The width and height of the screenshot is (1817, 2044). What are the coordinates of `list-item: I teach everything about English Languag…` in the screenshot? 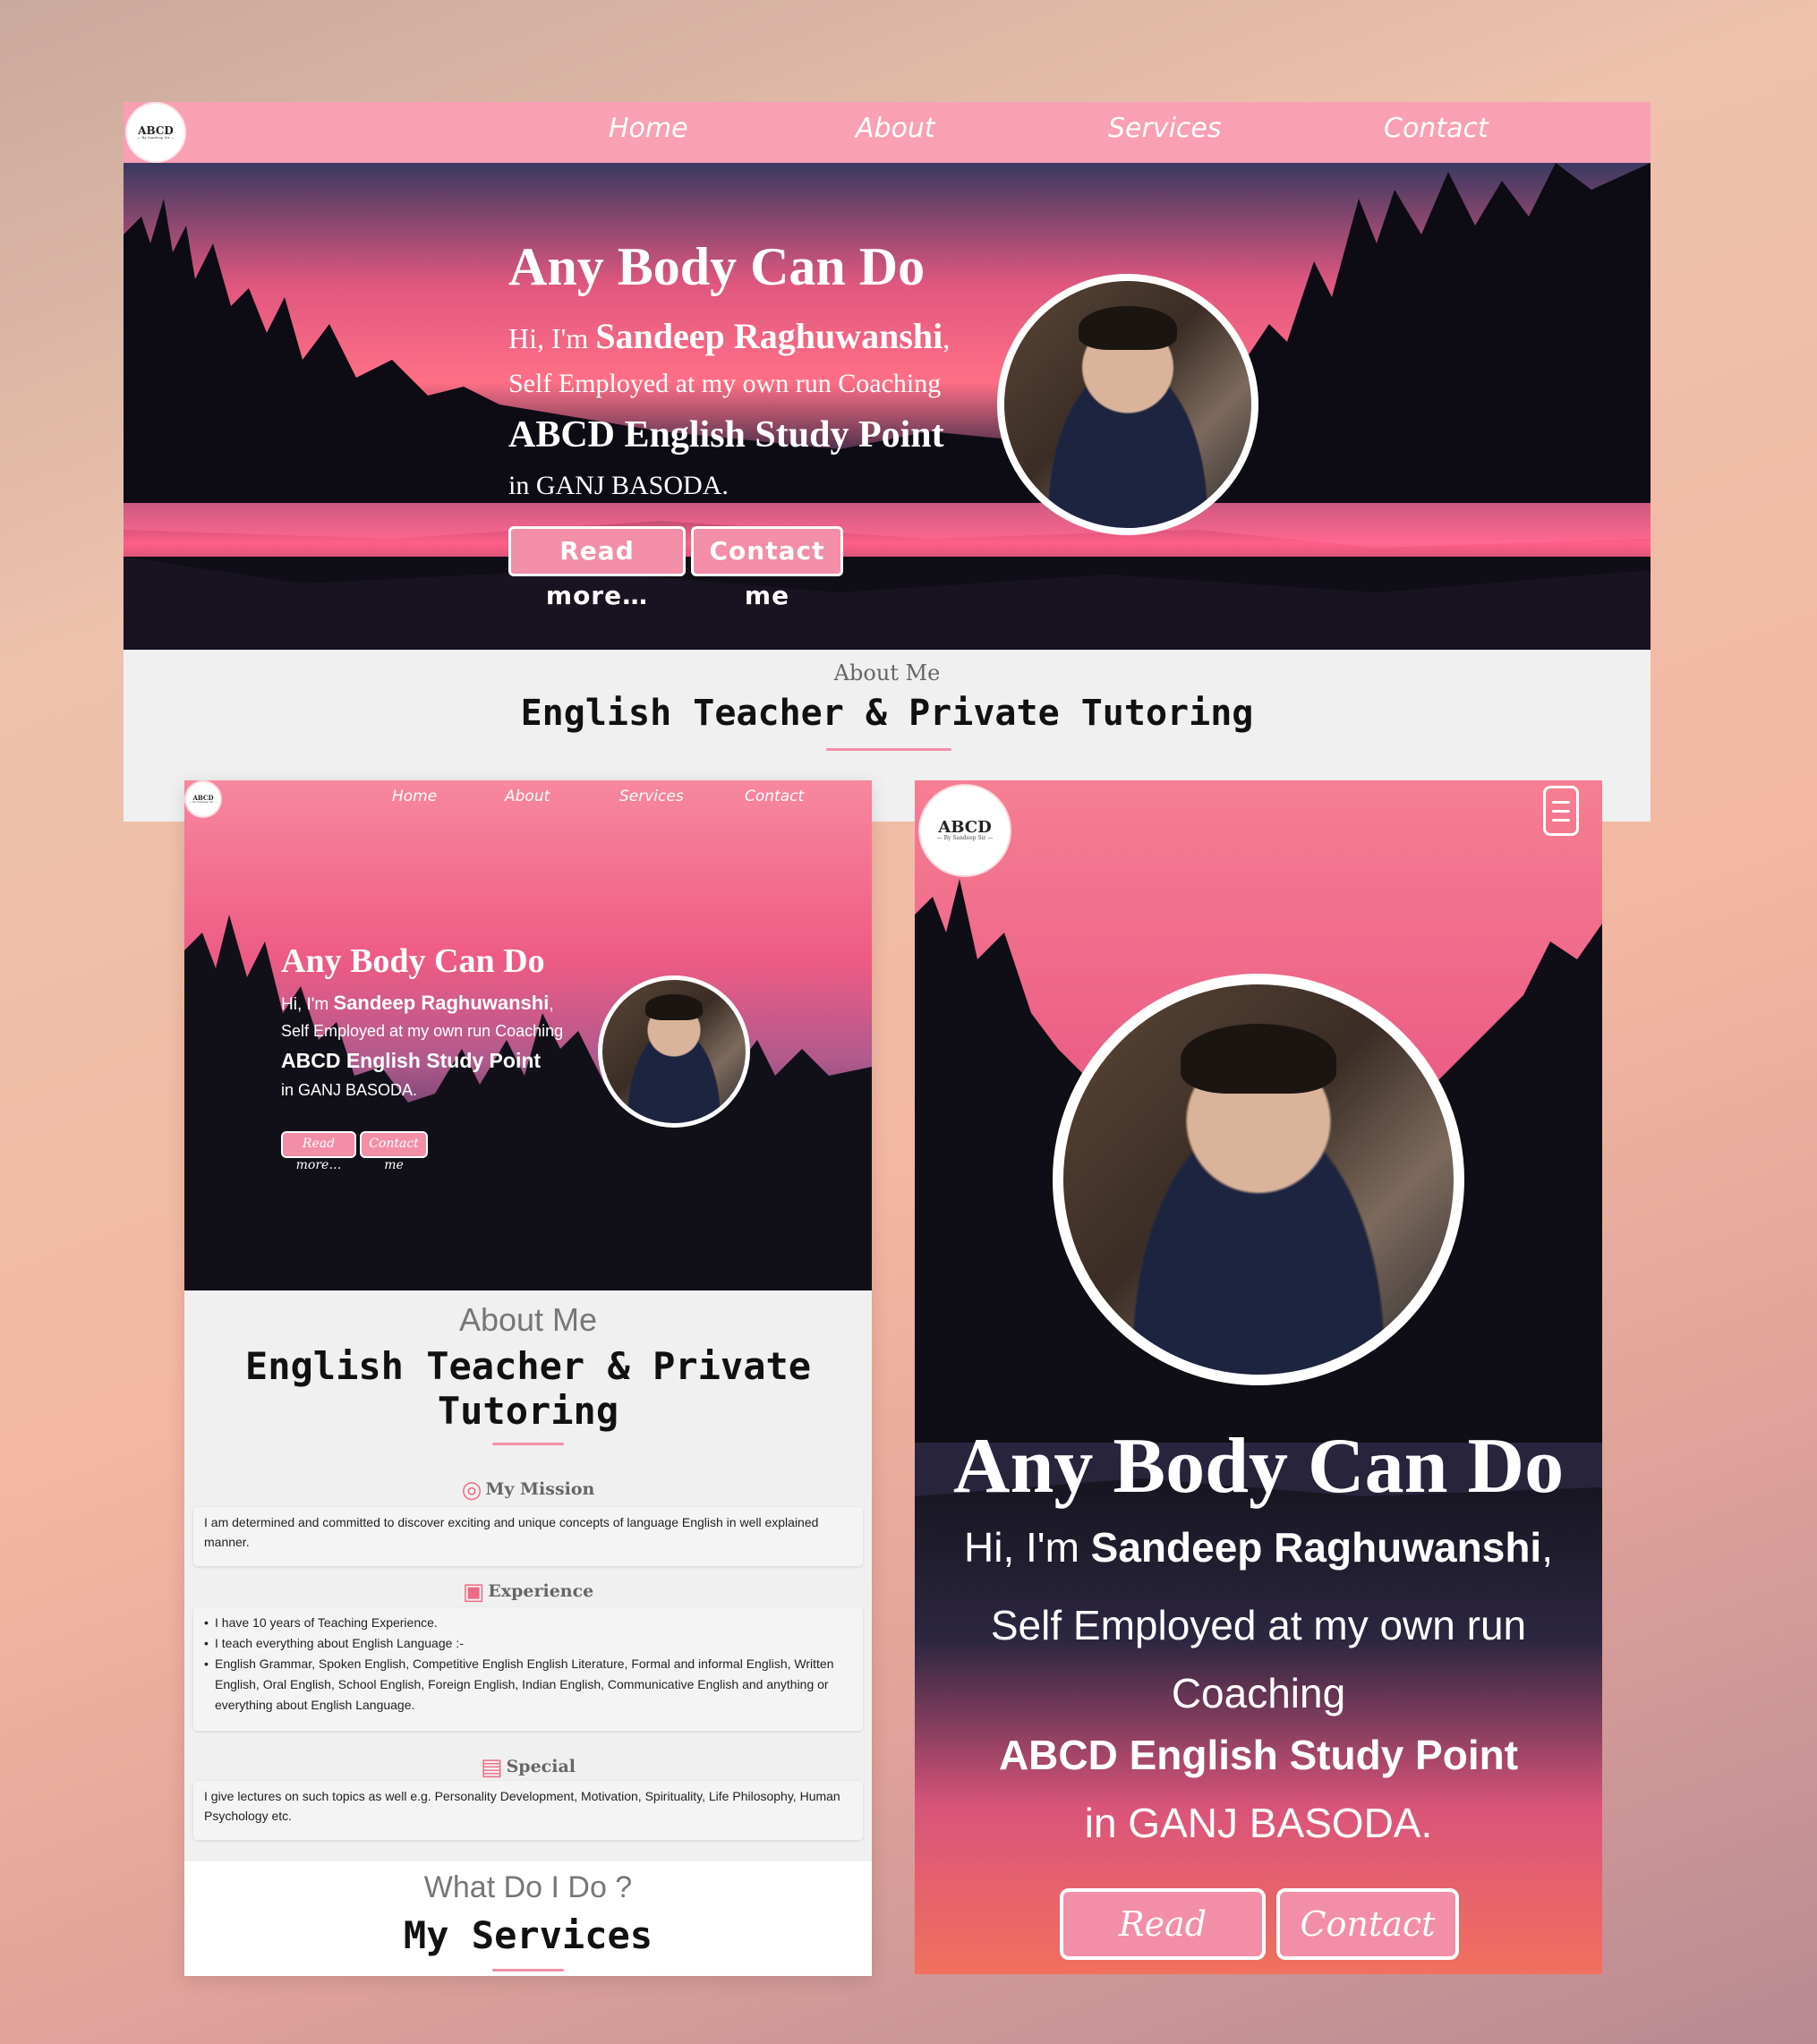 It's located at (528, 1643).